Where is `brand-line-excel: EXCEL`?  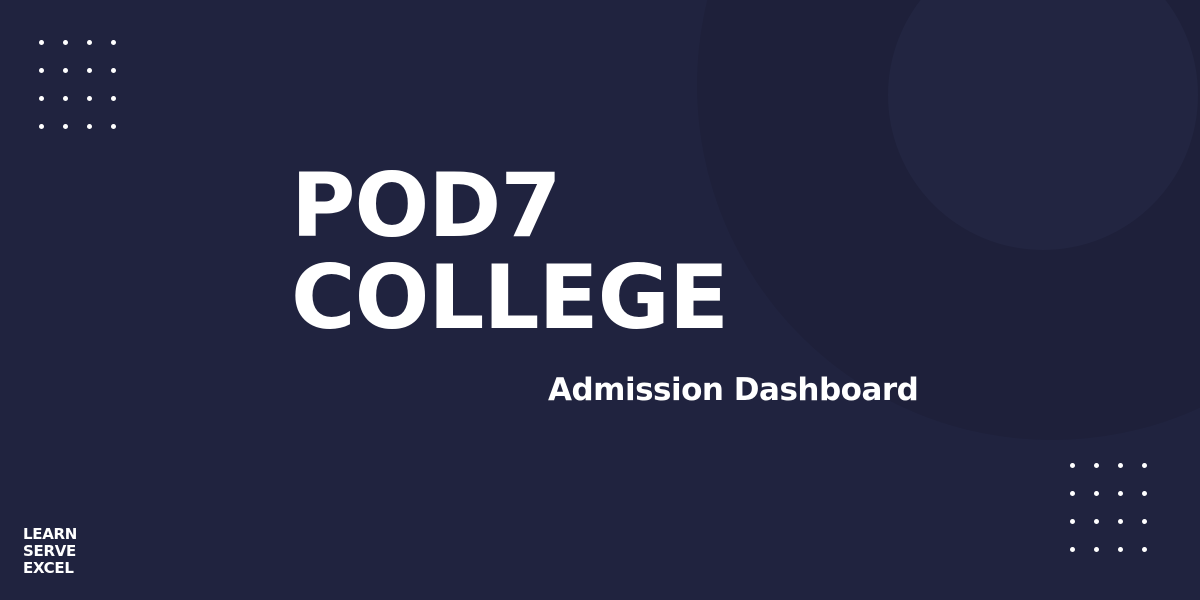 brand-line-excel: EXCEL is located at coordinates (48, 568).